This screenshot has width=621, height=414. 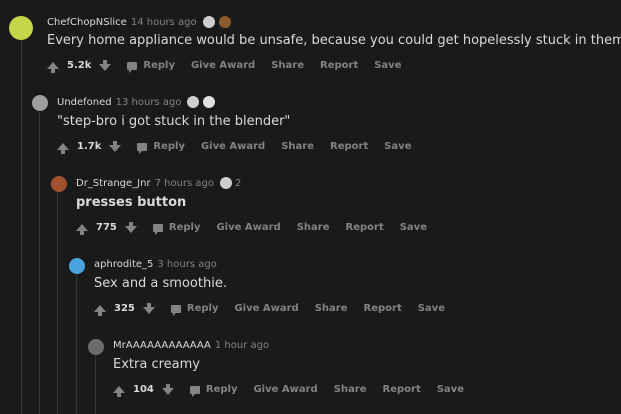 I want to click on score: 325, so click(x=124, y=308).